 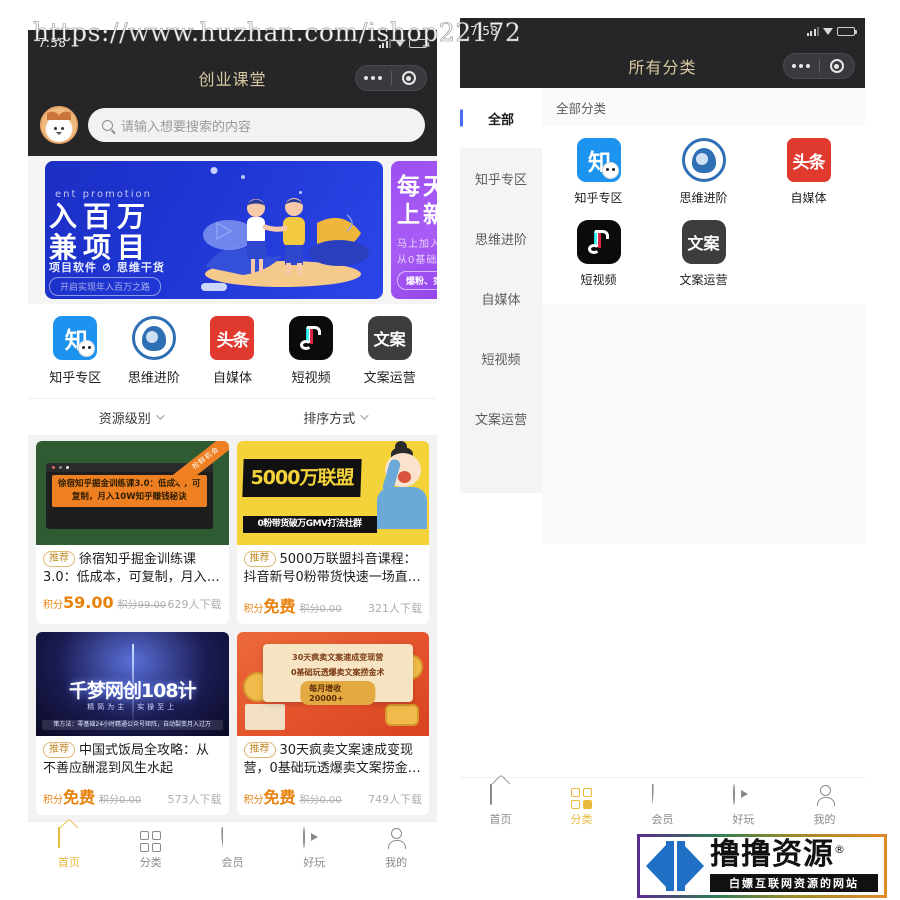 I want to click on category-label: 短视频, so click(x=311, y=378).